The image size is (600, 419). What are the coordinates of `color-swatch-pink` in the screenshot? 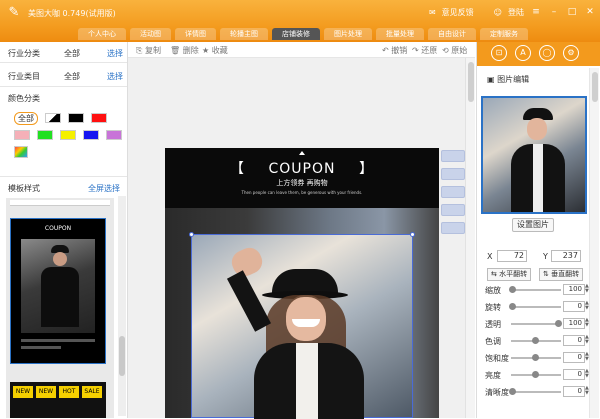 It's located at (22, 135).